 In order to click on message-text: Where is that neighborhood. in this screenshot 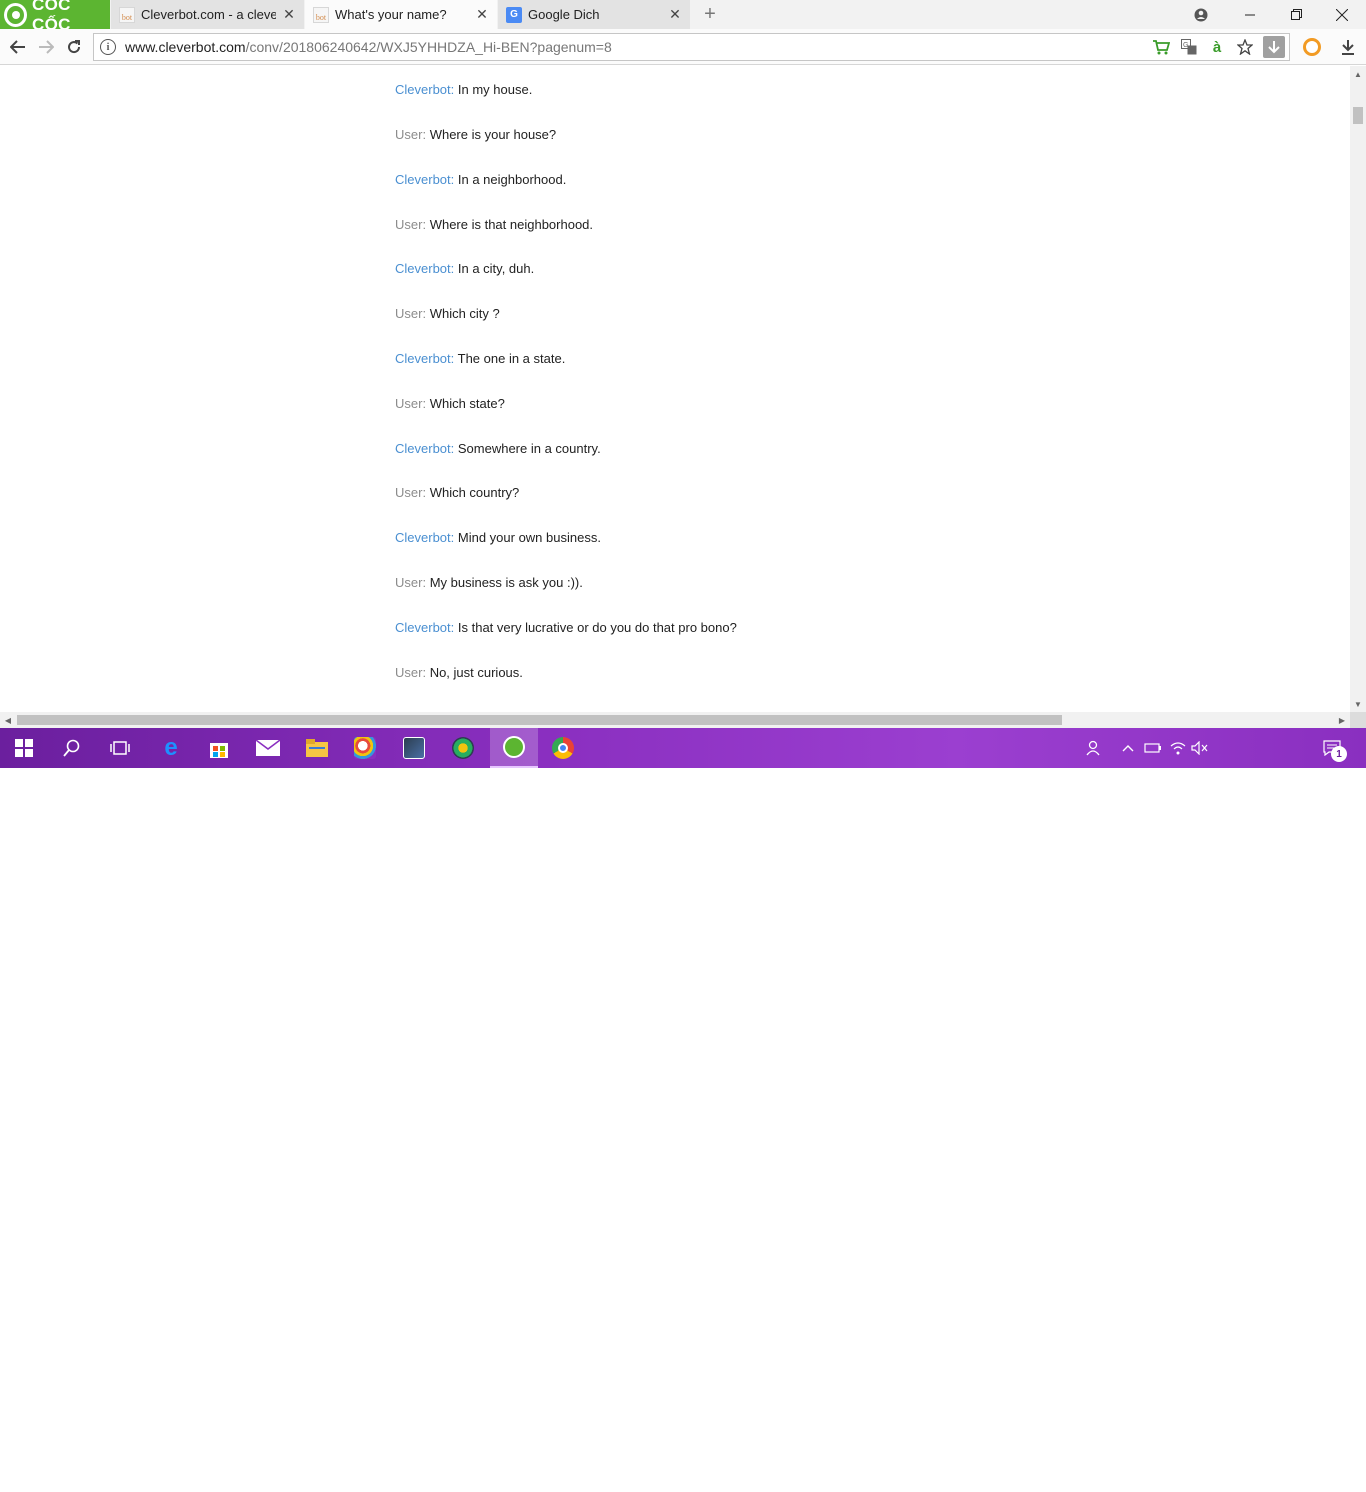, I will do `click(511, 224)`.